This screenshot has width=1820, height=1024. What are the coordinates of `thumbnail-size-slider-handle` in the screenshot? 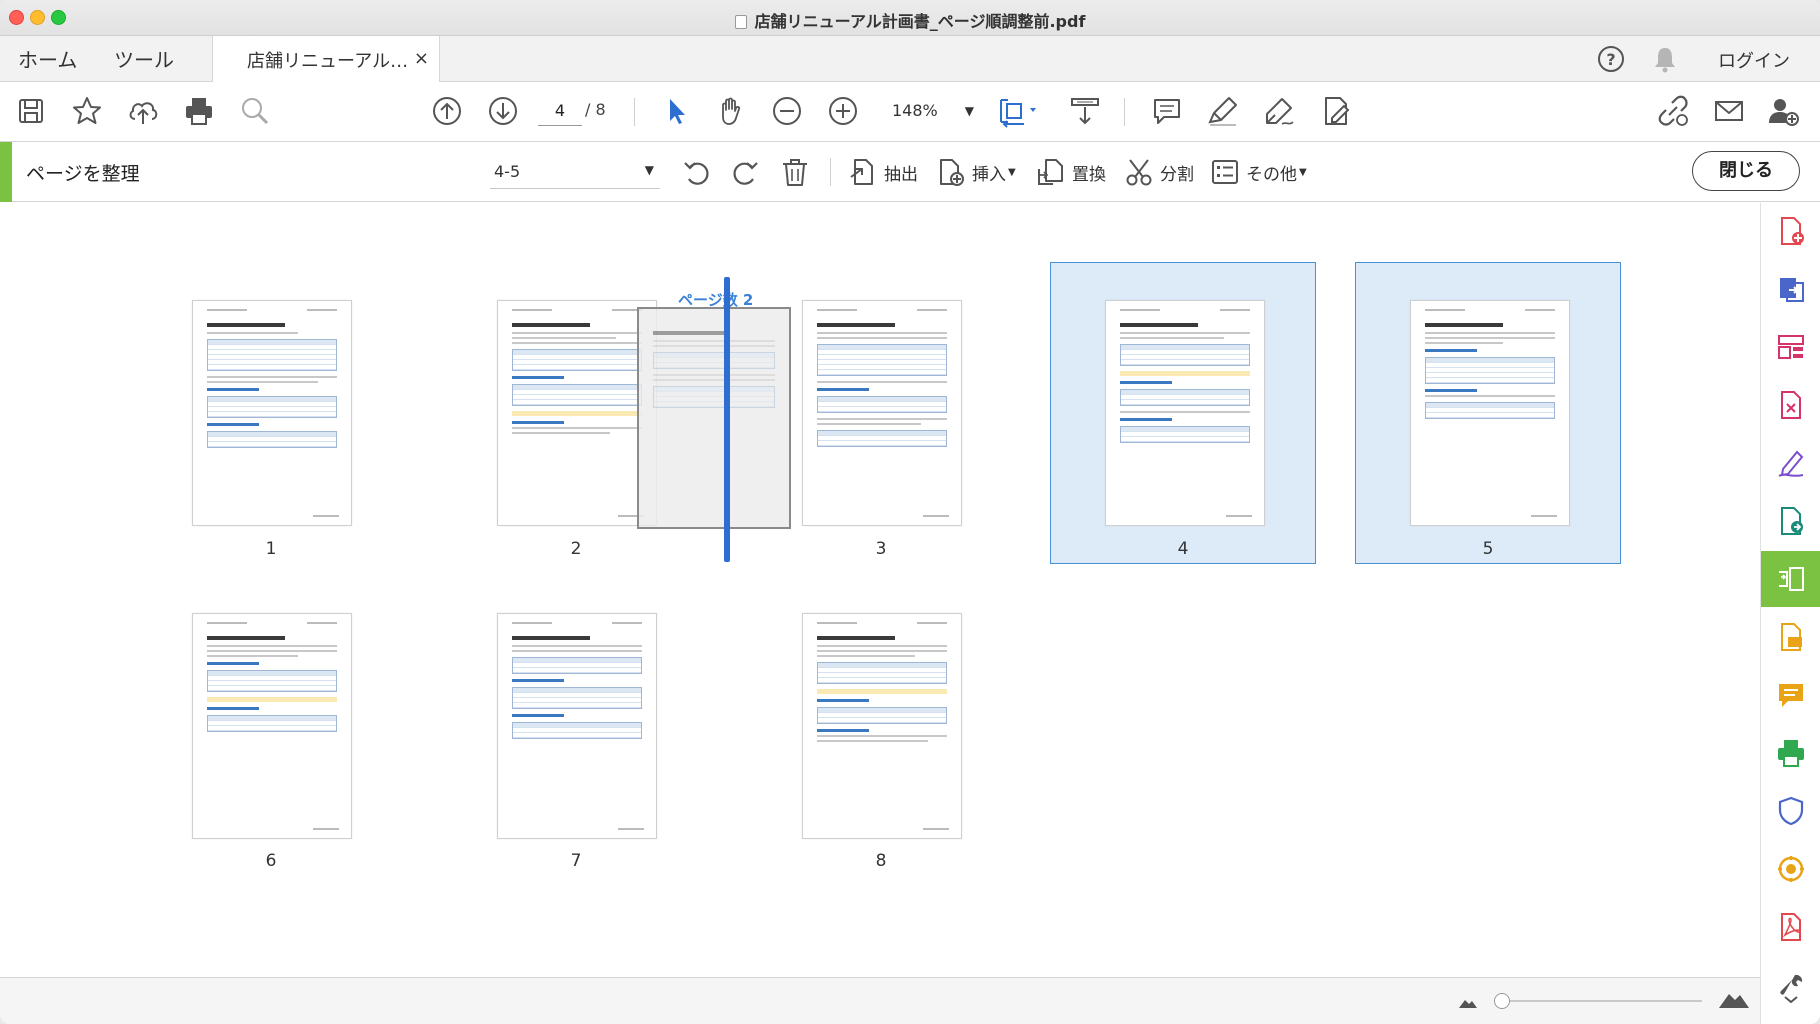 It's located at (1502, 1001).